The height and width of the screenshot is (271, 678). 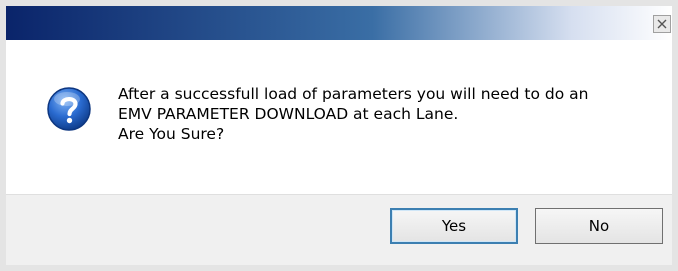 What do you see at coordinates (454, 226) in the screenshot?
I see `yes-button: Yes` at bounding box center [454, 226].